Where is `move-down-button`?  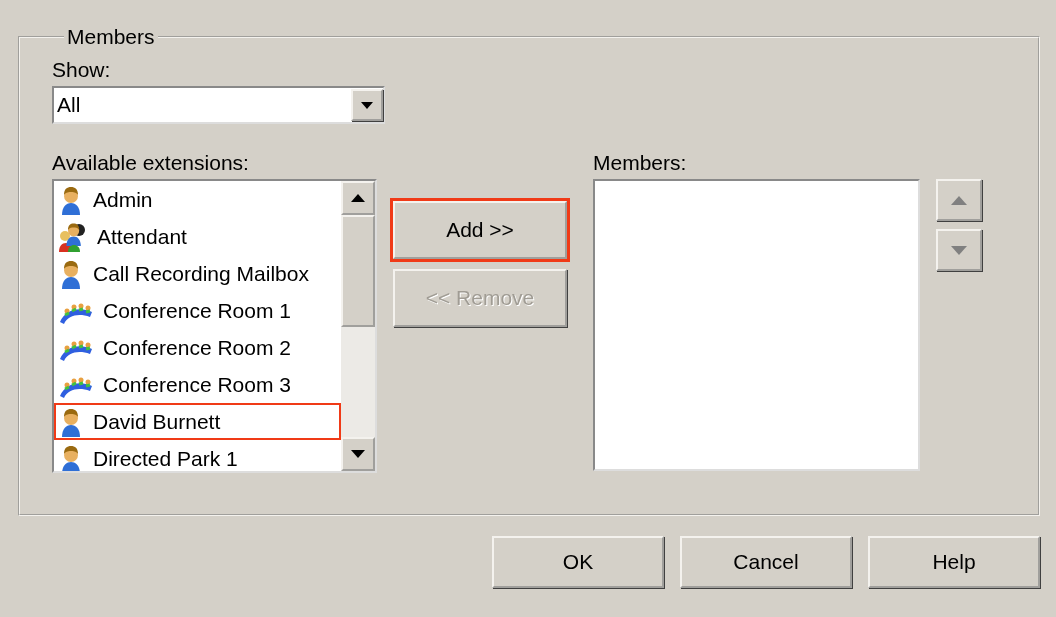
move-down-button is located at coordinates (959, 250).